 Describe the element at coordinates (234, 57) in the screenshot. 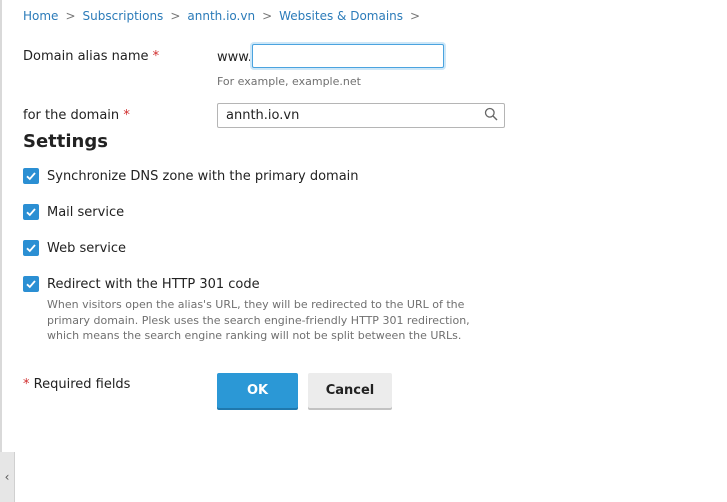

I see `www-prefix: www.` at that location.